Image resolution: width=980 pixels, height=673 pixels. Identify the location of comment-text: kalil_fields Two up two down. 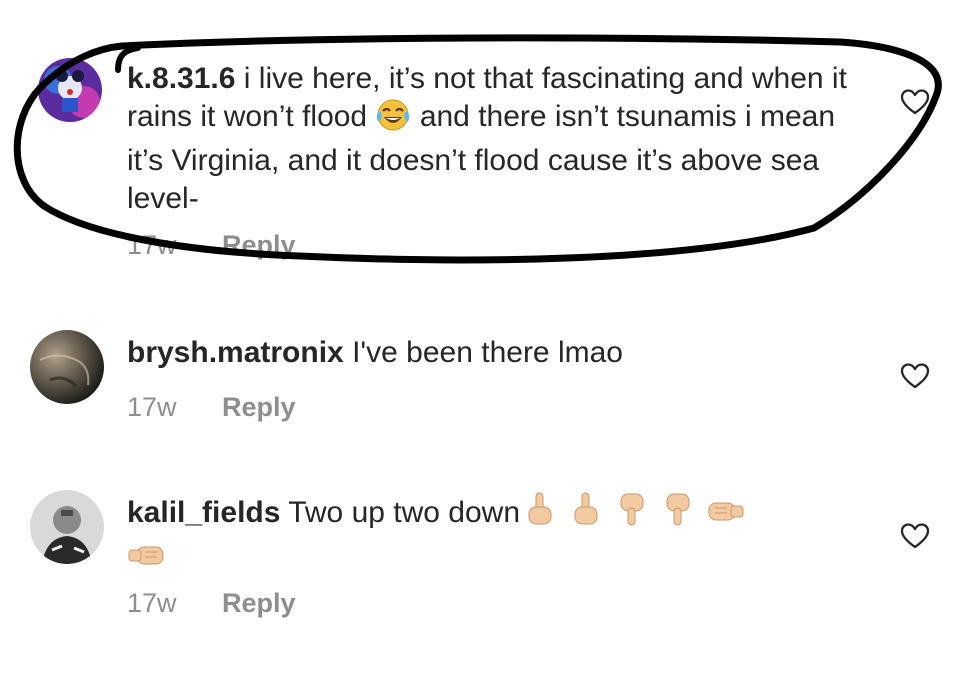
(492, 536).